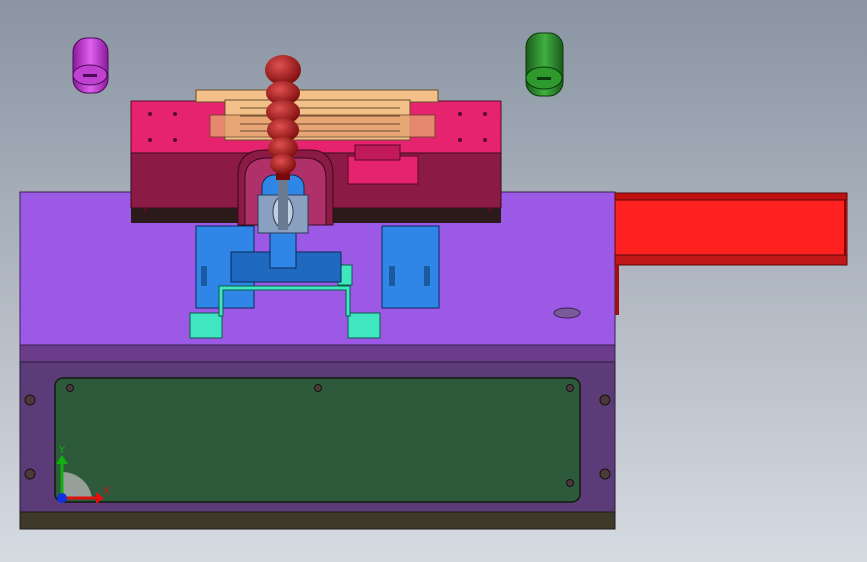 This screenshot has height=562, width=867. What do you see at coordinates (106, 491) in the screenshot?
I see `x-axis-label: X` at bounding box center [106, 491].